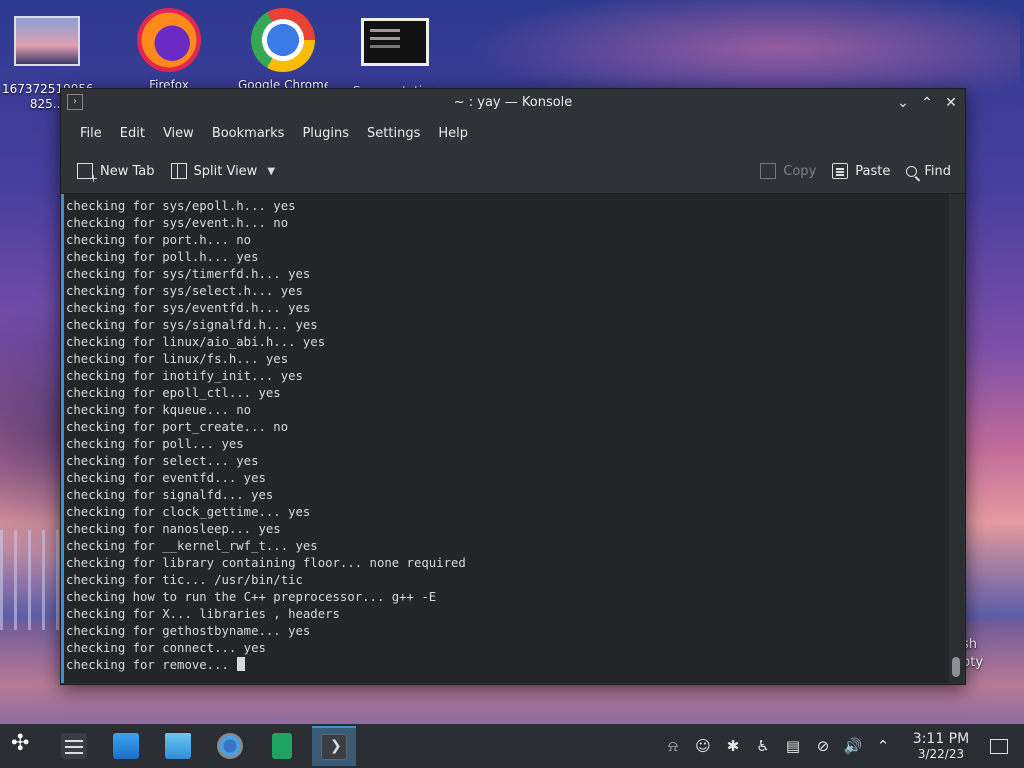  What do you see at coordinates (951, 103) in the screenshot?
I see `close-button: ✕` at bounding box center [951, 103].